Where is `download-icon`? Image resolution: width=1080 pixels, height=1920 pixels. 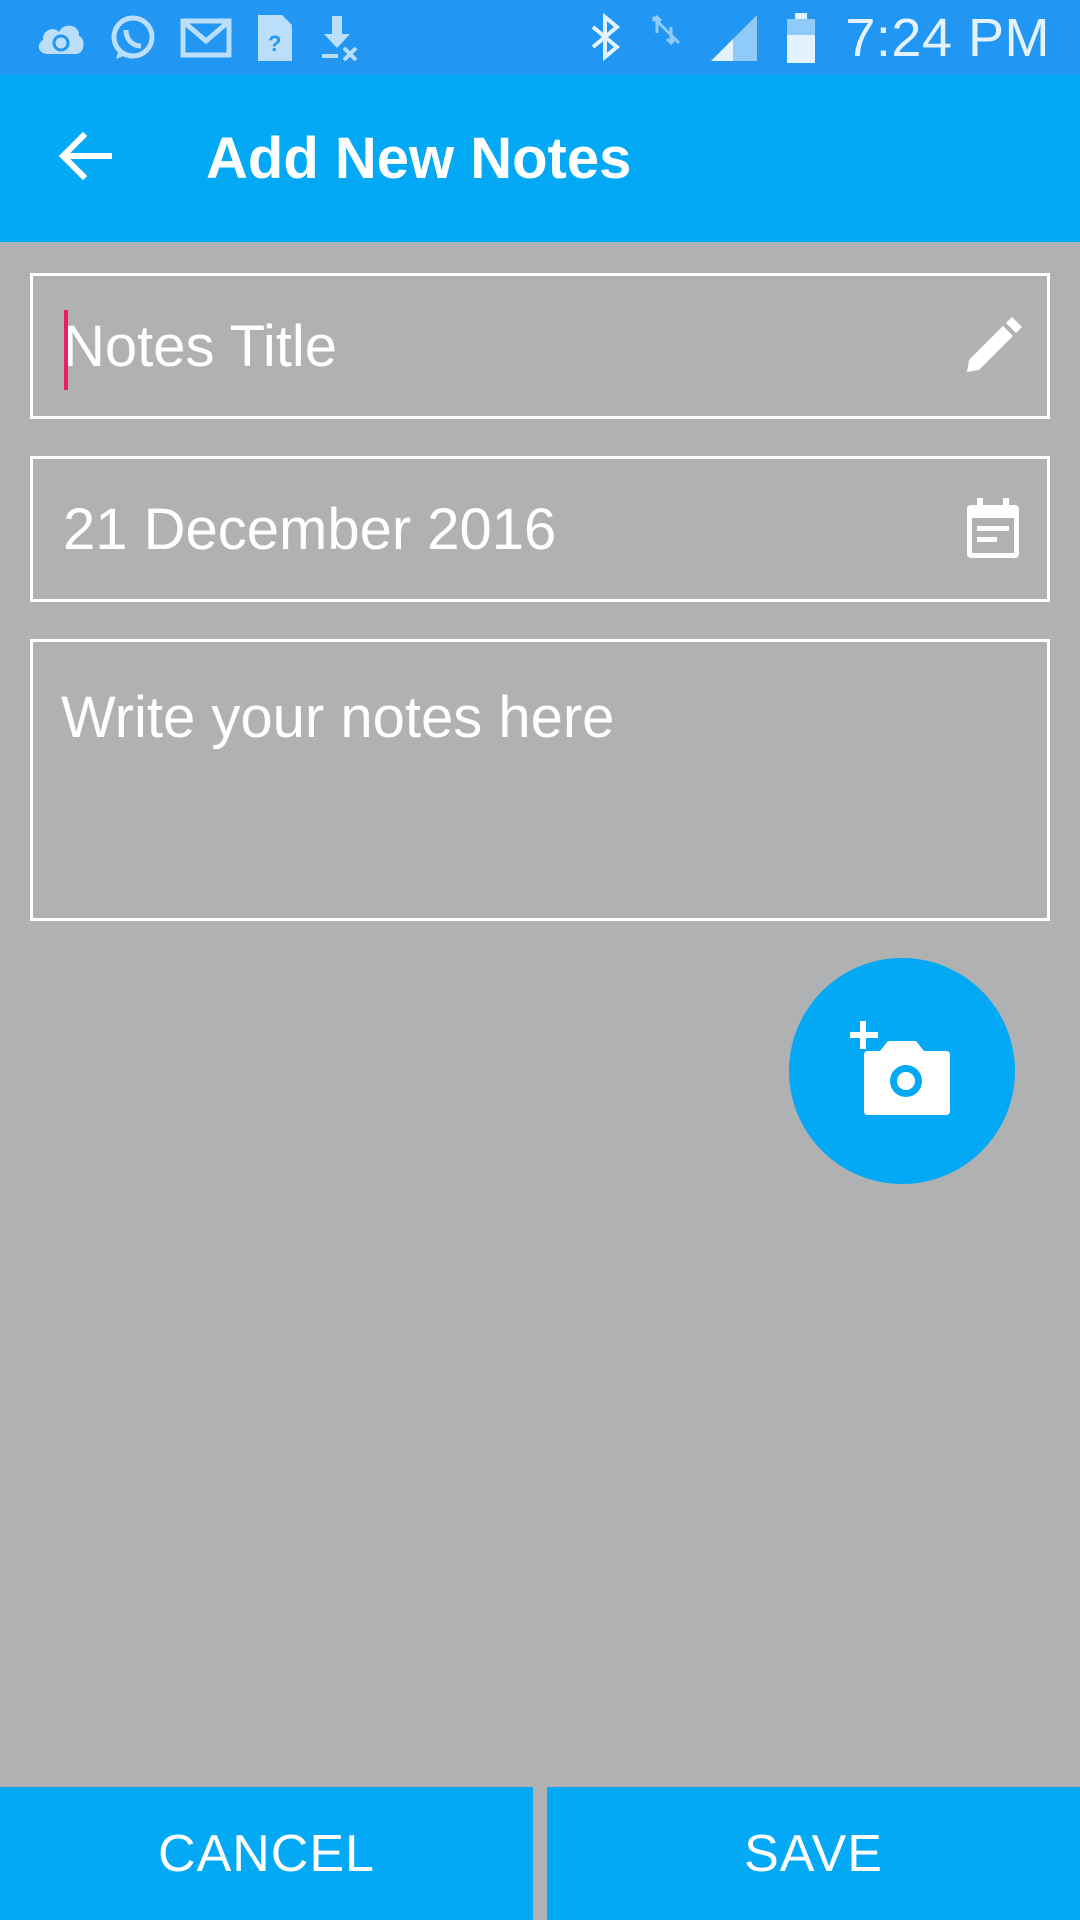
download-icon is located at coordinates (338, 38).